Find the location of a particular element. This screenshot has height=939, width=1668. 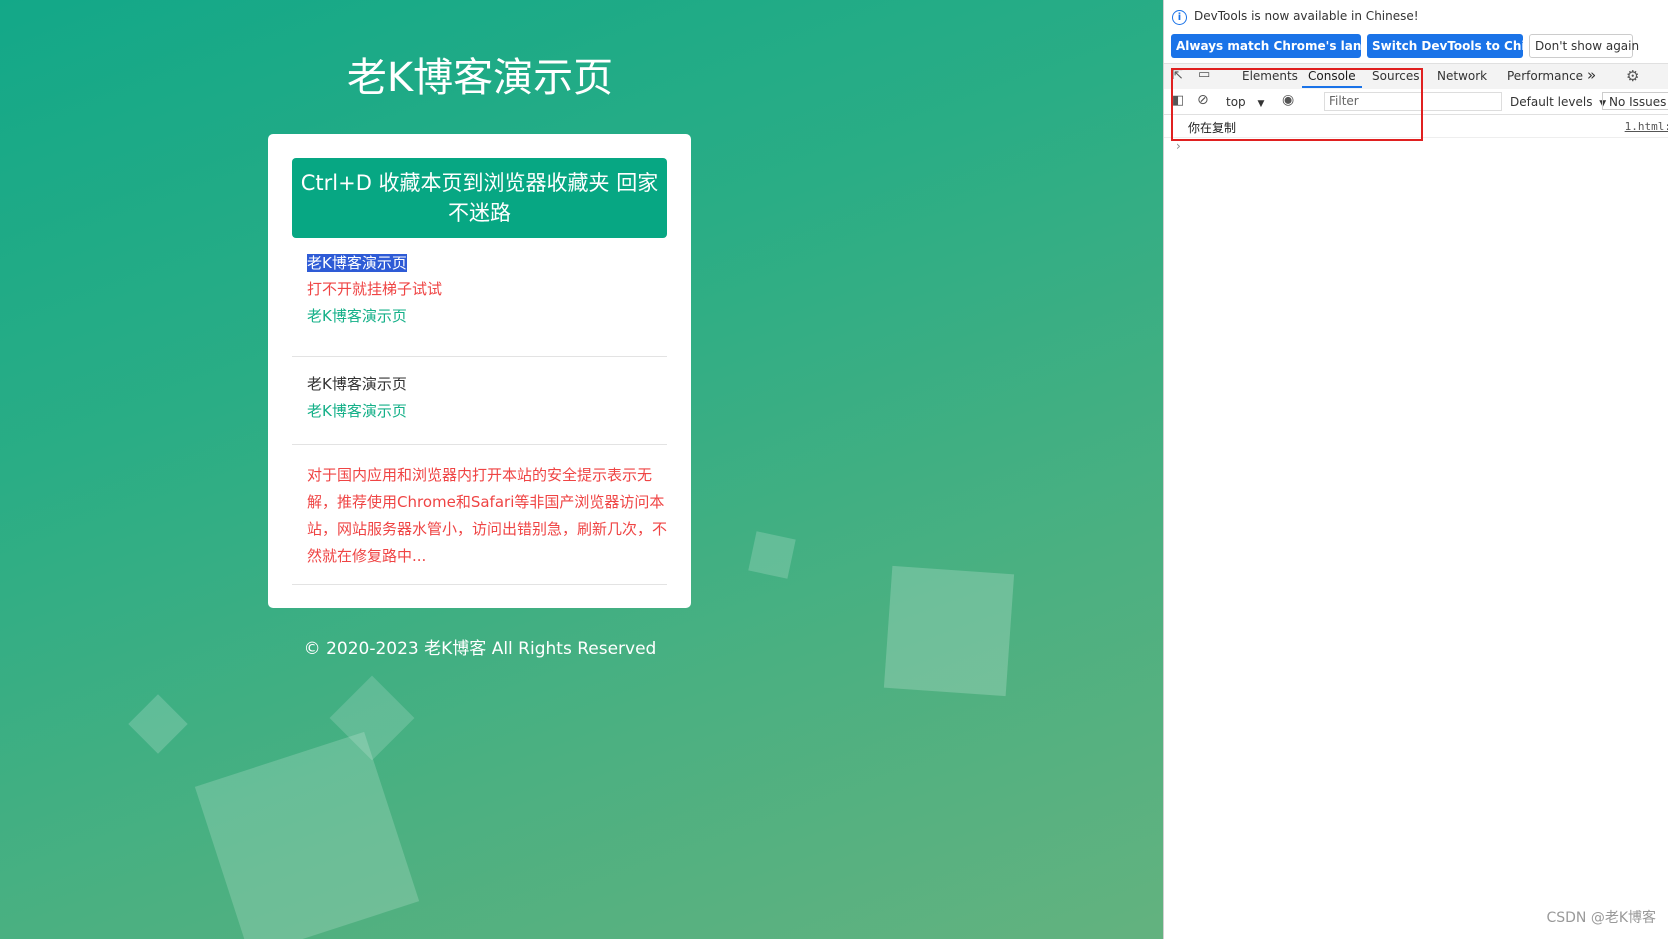

issues-button: No Issues is located at coordinates (1635, 101).